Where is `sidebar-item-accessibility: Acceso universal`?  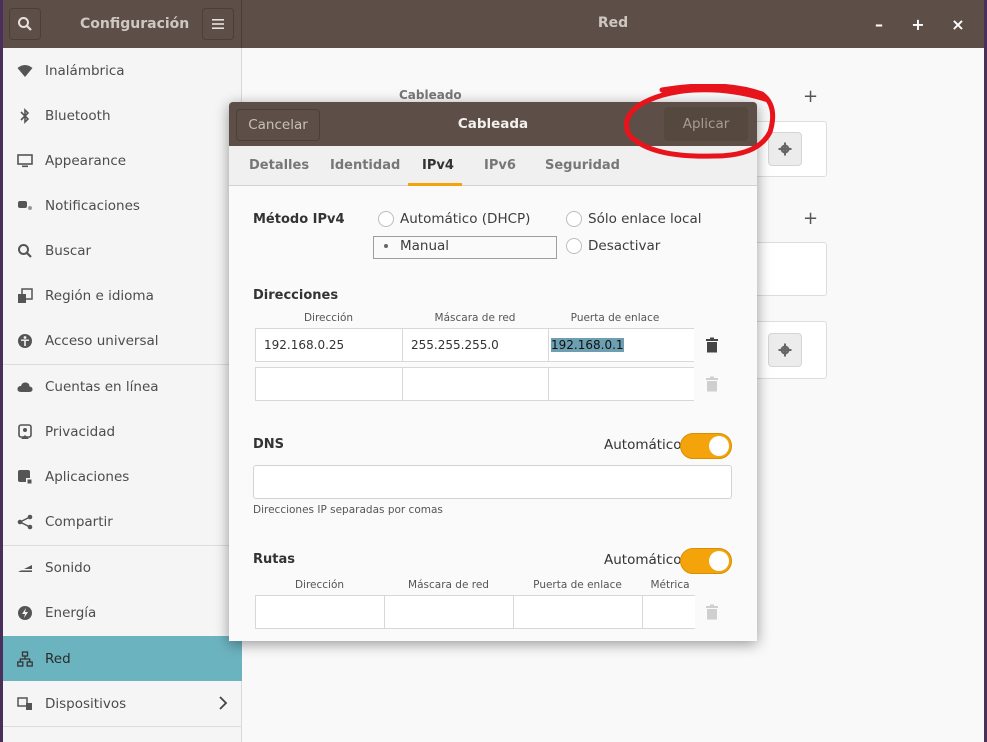
sidebar-item-accessibility: Acceso universal is located at coordinates (122, 340).